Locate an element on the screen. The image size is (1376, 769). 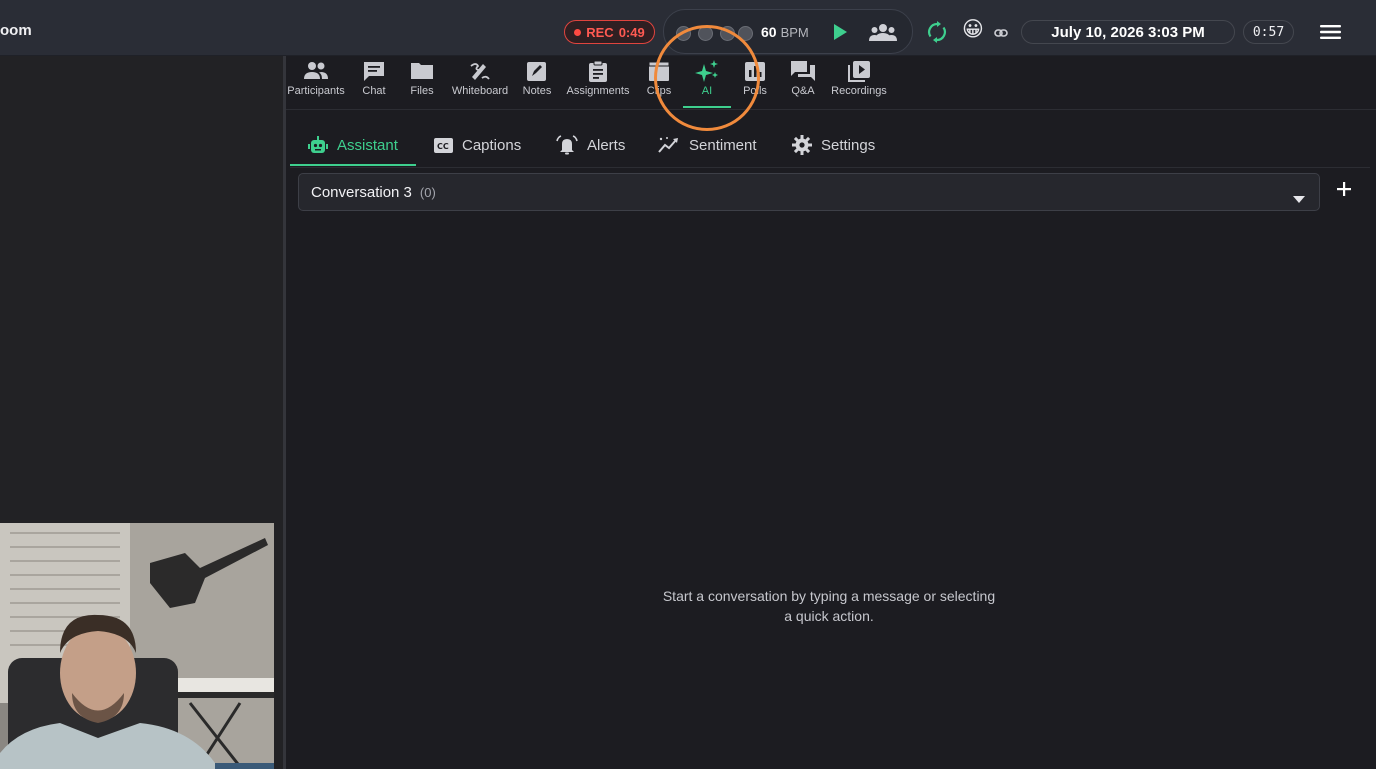
tool-qa: Q&A is located at coordinates (803, 84).